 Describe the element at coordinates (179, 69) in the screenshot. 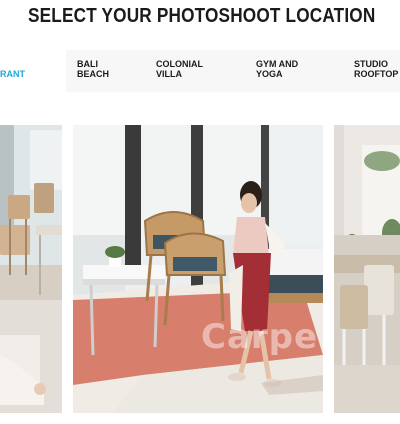

I see `tab-label: COLONIAL VILLA` at that location.